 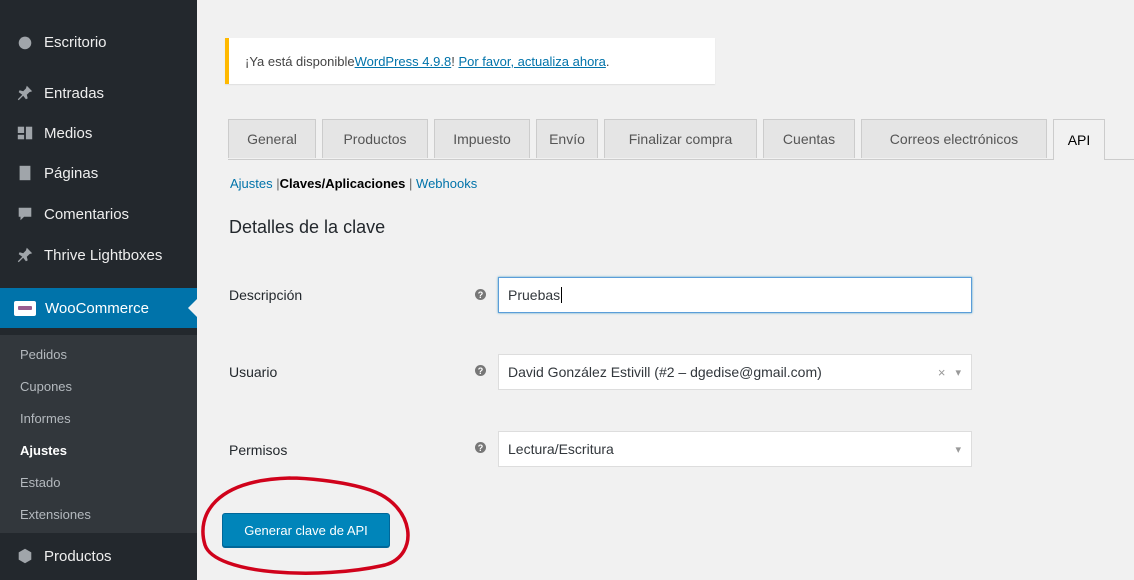 What do you see at coordinates (307, 227) in the screenshot?
I see `section-title: Detalles de la clave` at bounding box center [307, 227].